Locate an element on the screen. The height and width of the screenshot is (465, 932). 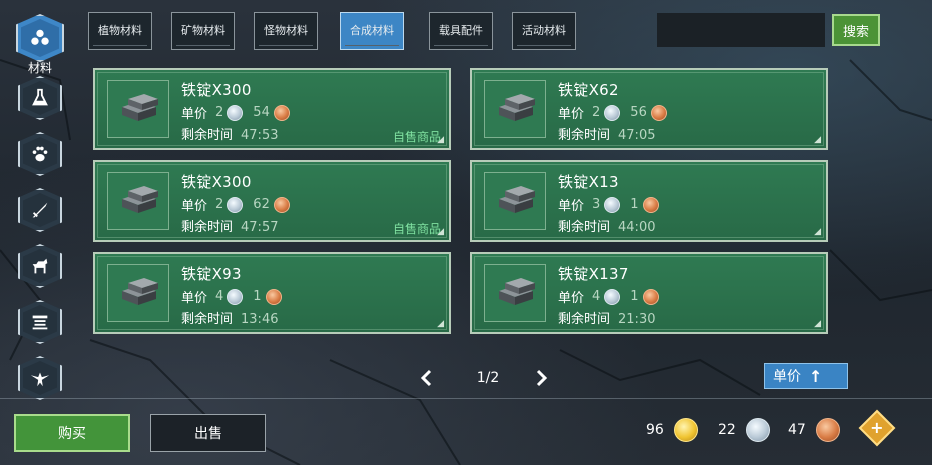
rail-item-equipment is located at coordinates (40, 210).